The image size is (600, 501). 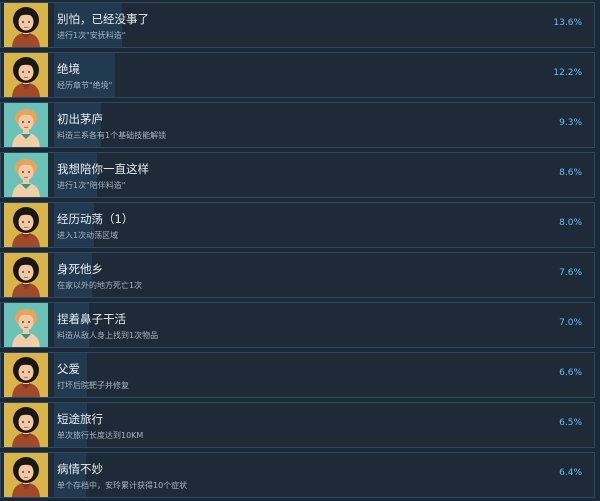 I want to click on achievement-description: 单次旅行长度达到10KM, so click(x=100, y=435).